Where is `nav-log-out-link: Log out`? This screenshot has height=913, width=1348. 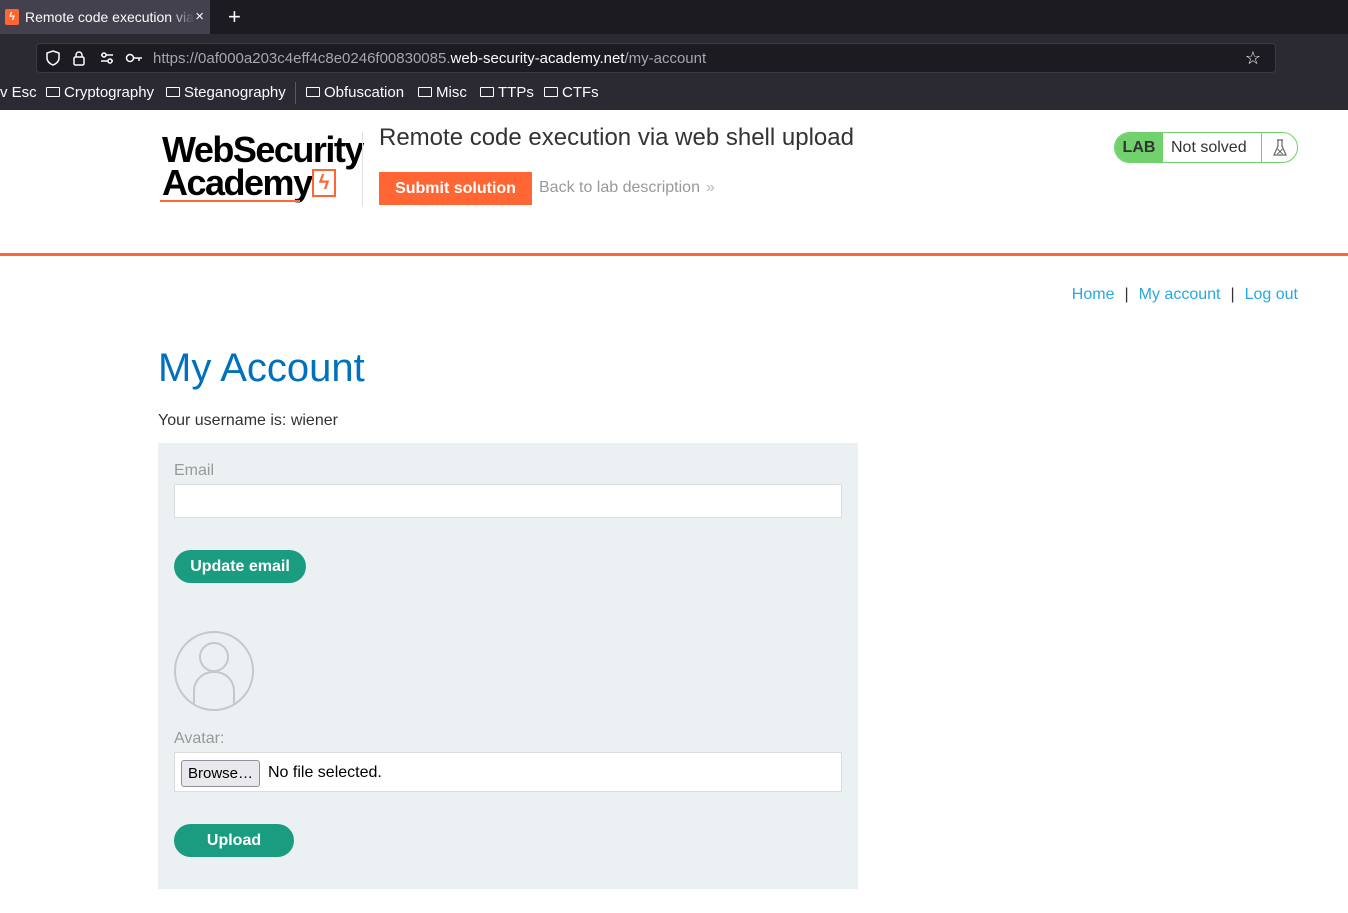 nav-log-out-link: Log out is located at coordinates (1271, 294).